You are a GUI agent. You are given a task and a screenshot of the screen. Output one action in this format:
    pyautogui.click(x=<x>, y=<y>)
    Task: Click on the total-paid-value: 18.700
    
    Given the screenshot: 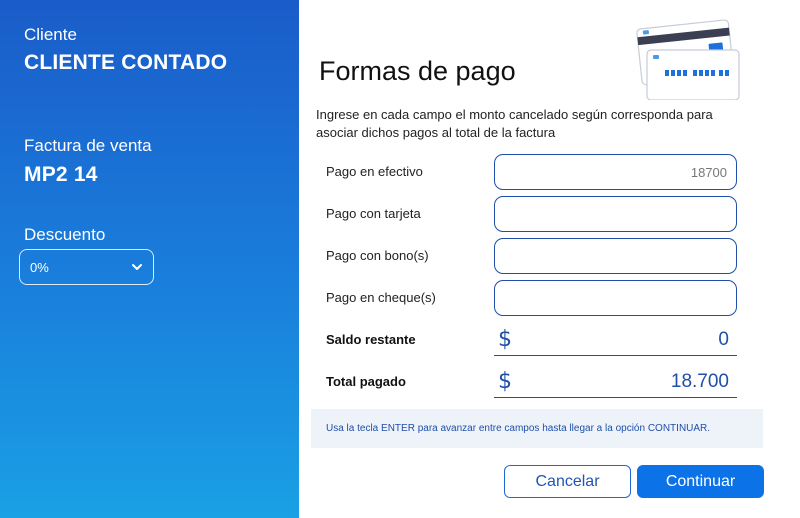 What is the action you would take?
    pyautogui.click(x=699, y=381)
    